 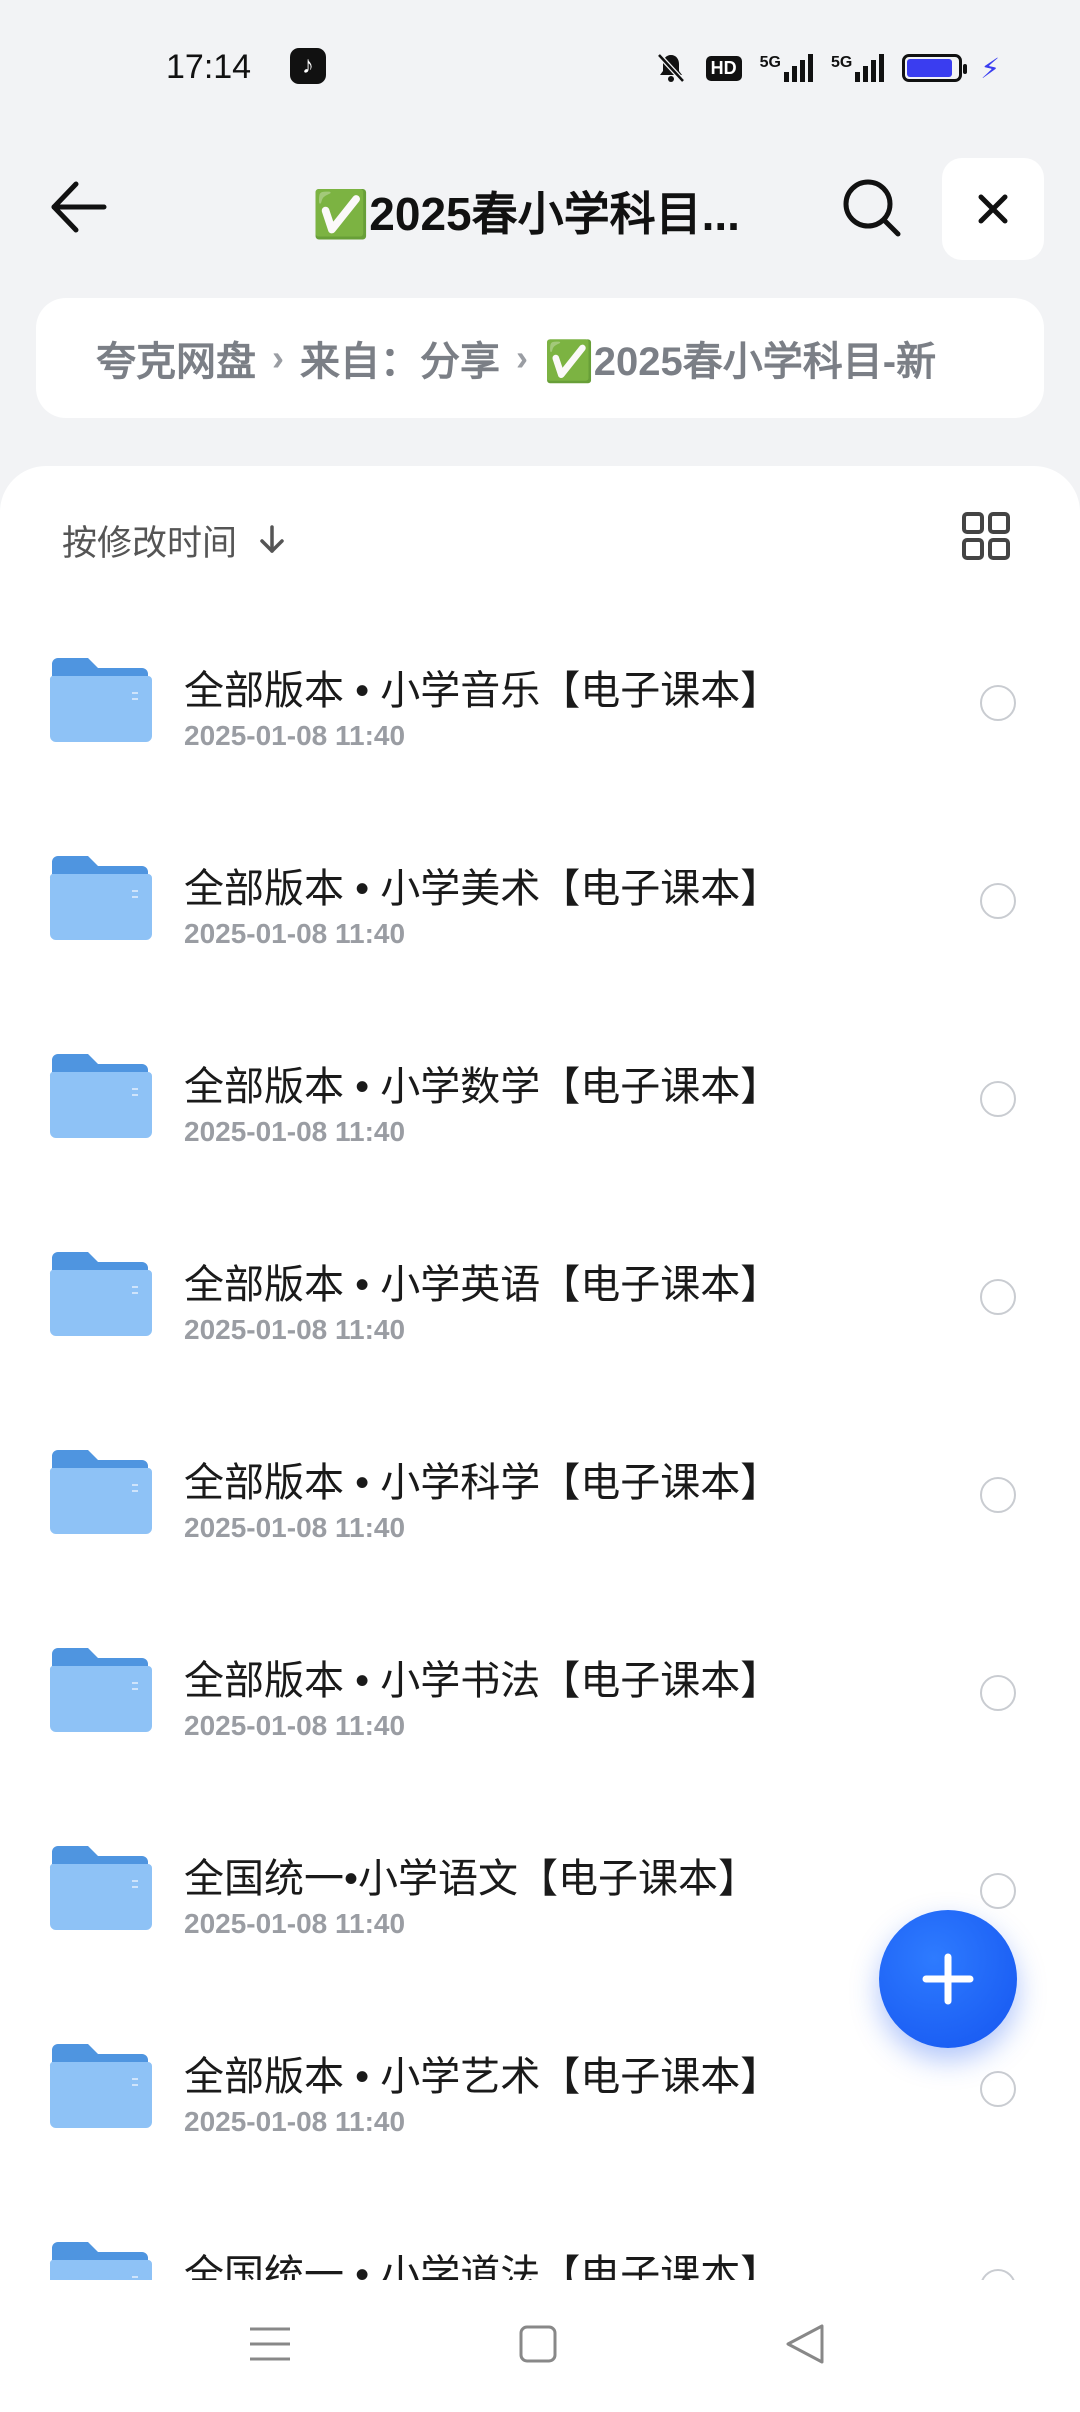 I want to click on file-name: 全国统一•小学语文【电子课本】, so click(x=471, y=1879).